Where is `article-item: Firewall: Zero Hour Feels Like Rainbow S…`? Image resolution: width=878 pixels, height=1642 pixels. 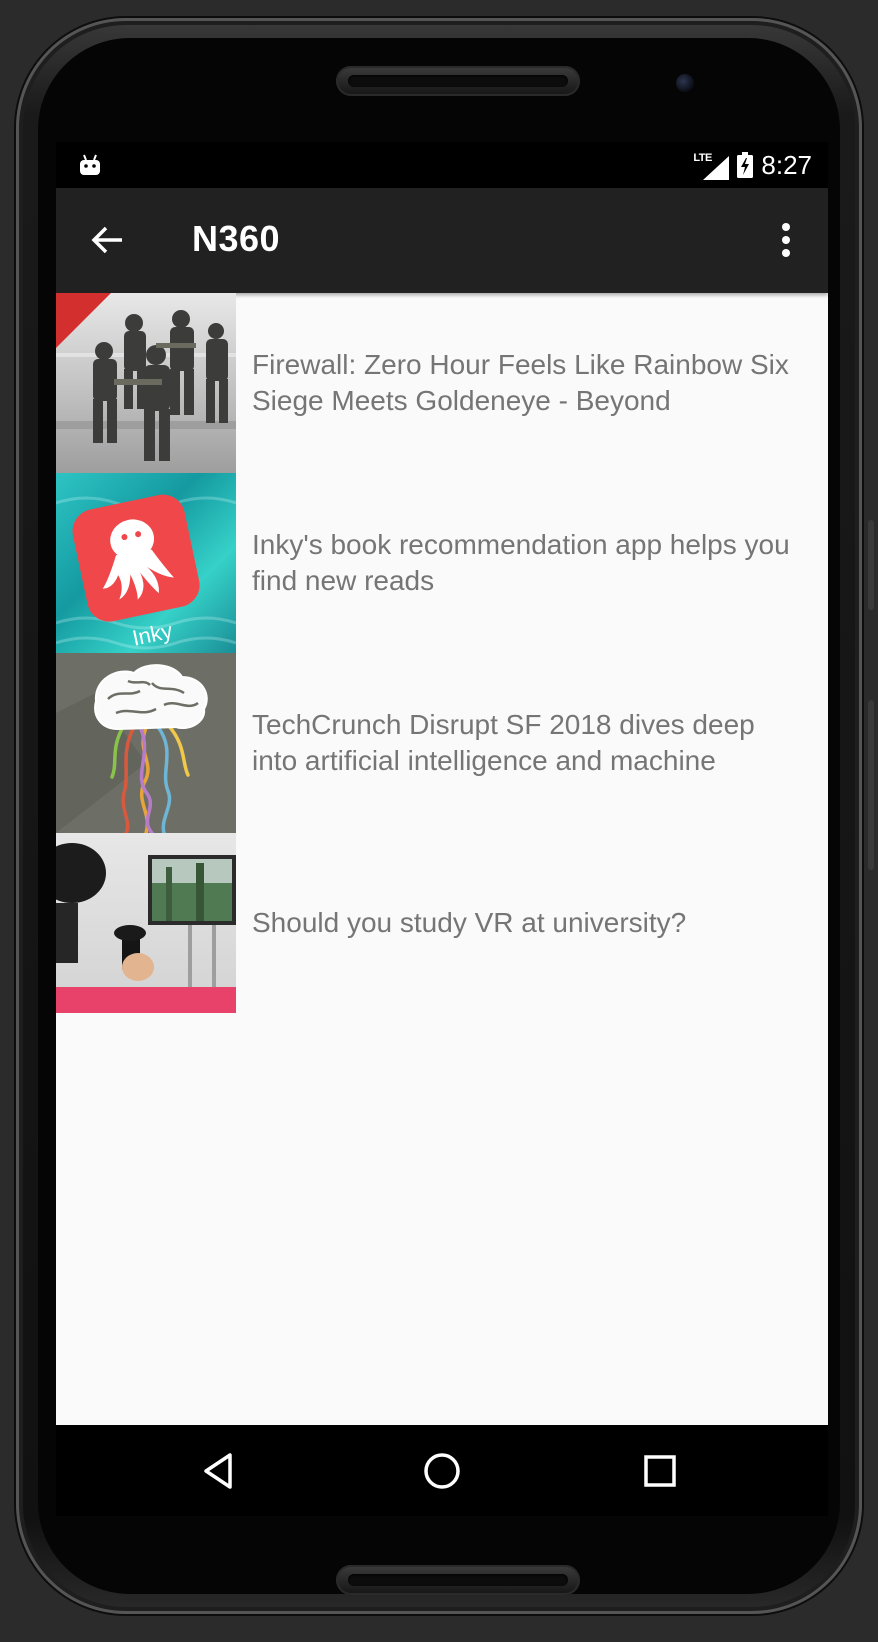 article-item: Firewall: Zero Hour Feels Like Rainbow S… is located at coordinates (442, 383).